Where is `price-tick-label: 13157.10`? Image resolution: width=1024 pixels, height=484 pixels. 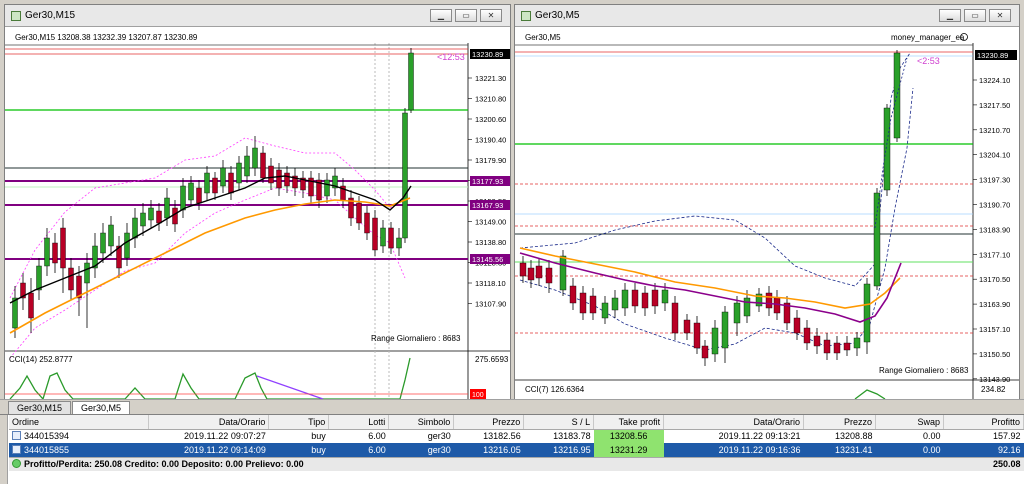 price-tick-label: 13157.10 is located at coordinates (994, 329).